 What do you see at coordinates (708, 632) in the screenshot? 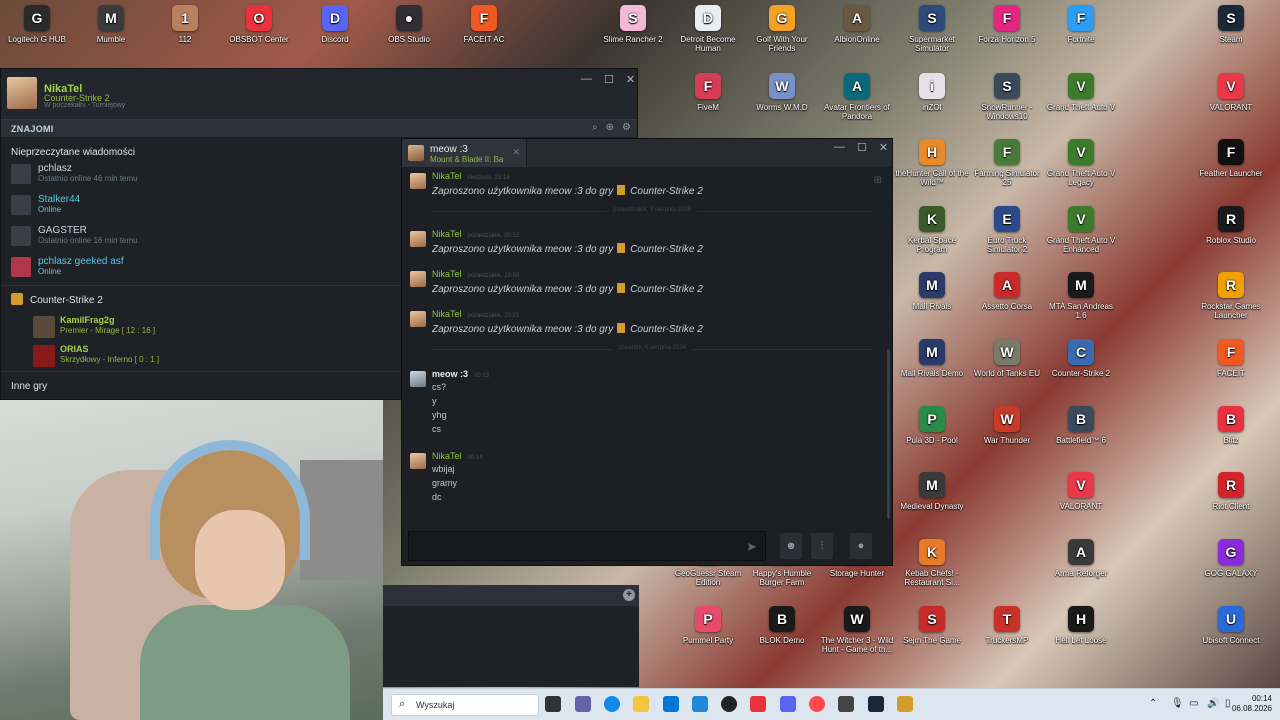
I see `desktop-icon-pummel-party: P Pummel Party` at bounding box center [708, 632].